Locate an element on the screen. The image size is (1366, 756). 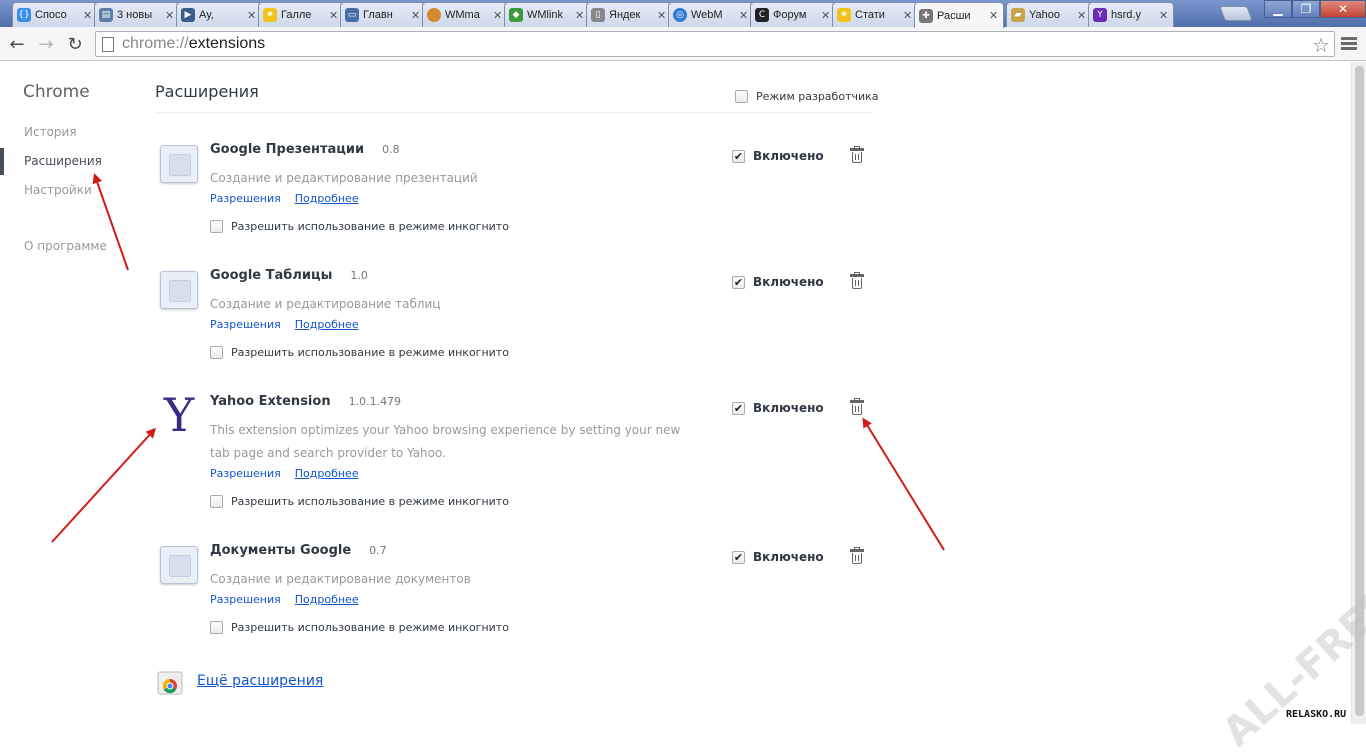
tab-9: ◎ WebM ✕ is located at coordinates (711, 14).